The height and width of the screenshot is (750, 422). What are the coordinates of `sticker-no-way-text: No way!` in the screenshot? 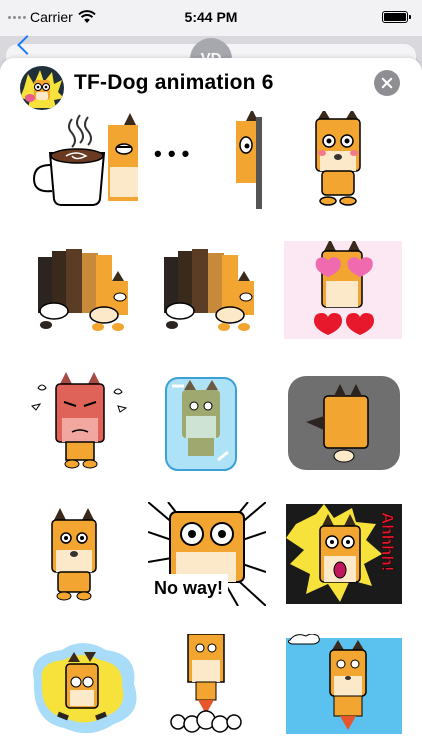 It's located at (188, 588).